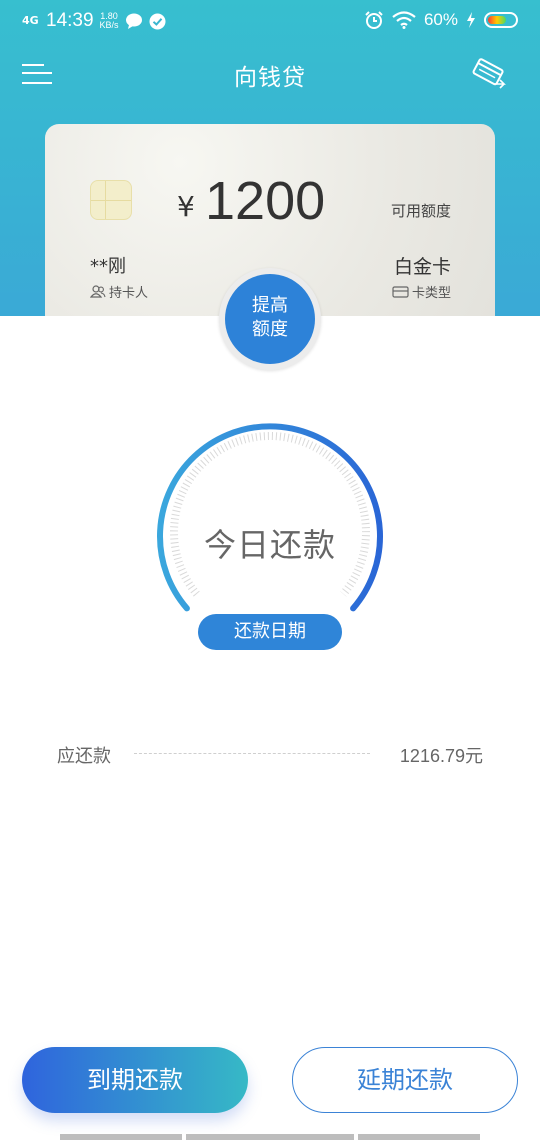  What do you see at coordinates (30, 20) in the screenshot?
I see `network-indicator: 4G` at bounding box center [30, 20].